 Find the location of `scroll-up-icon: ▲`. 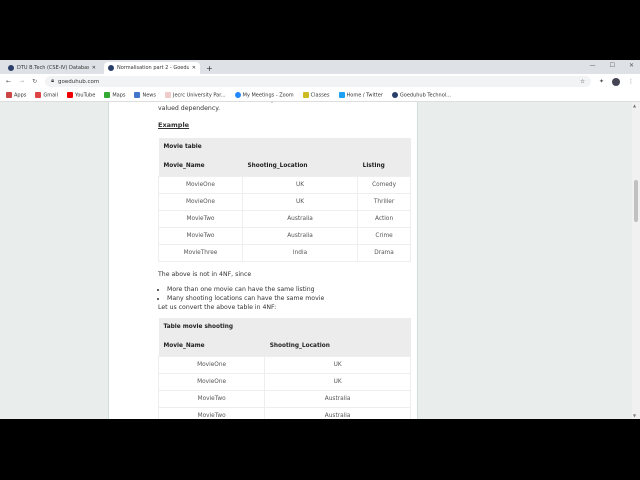

scroll-up-icon: ▲ is located at coordinates (634, 105).